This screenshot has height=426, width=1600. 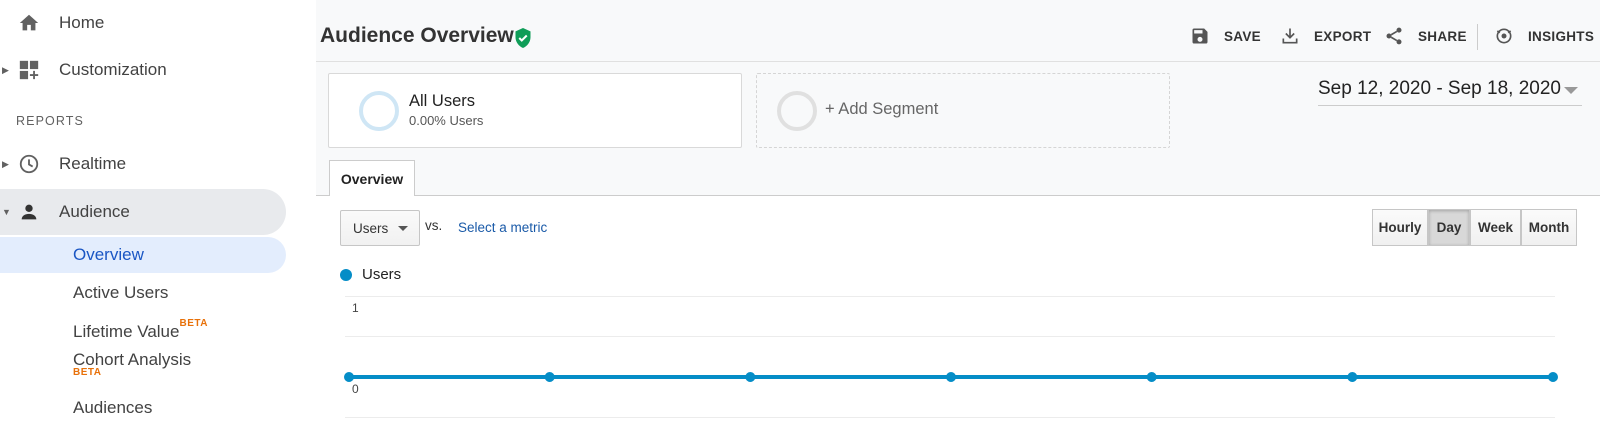 What do you see at coordinates (94, 212) in the screenshot?
I see `sidebar-item-label: Audience` at bounding box center [94, 212].